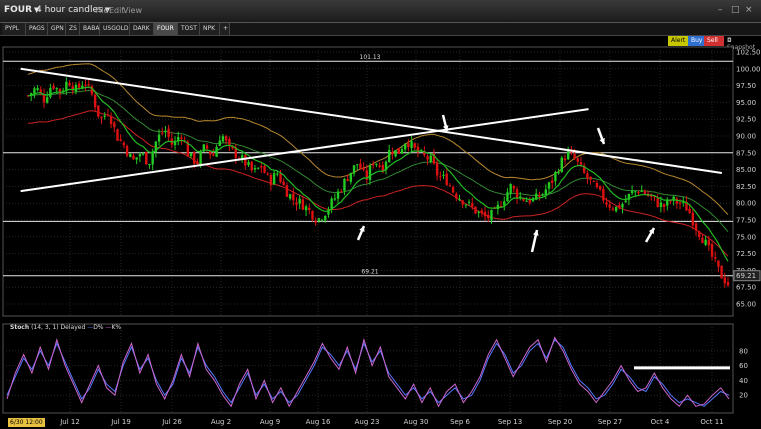  What do you see at coordinates (746, 276) in the screenshot?
I see `last-price-label: 69.21` at bounding box center [746, 276].